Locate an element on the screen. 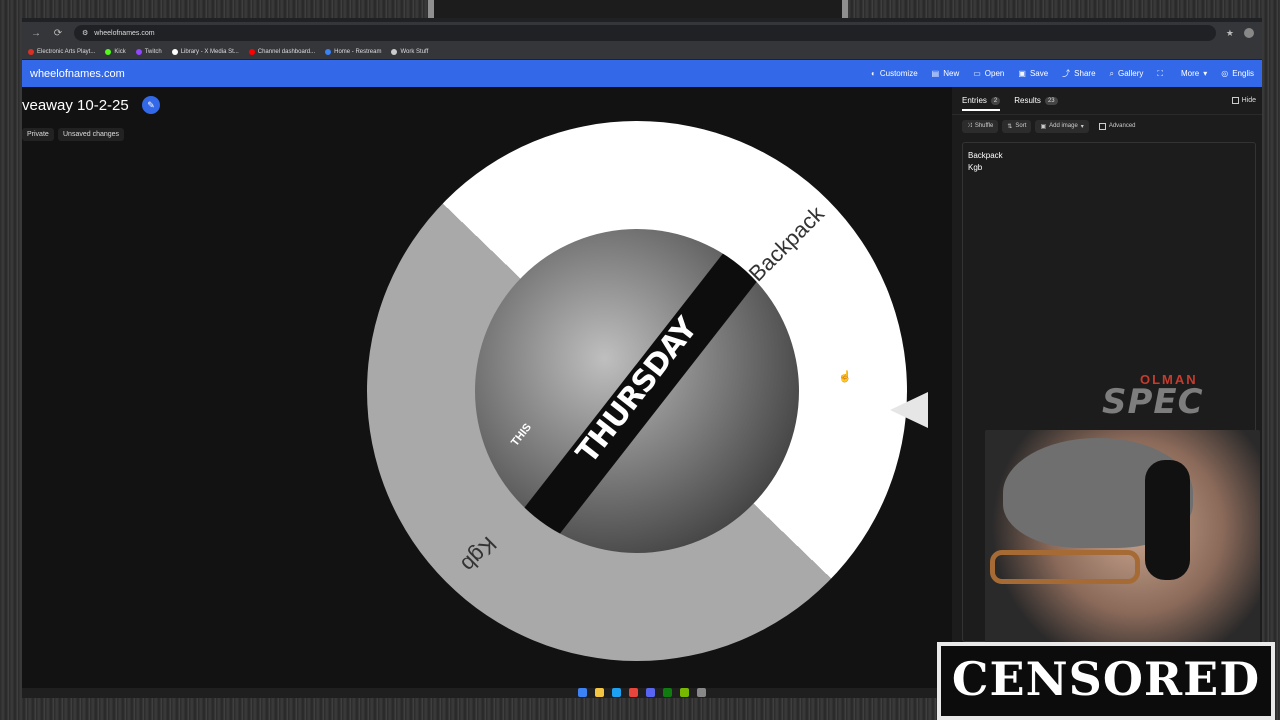 This screenshot has width=1280, height=720. sort-label: Sort is located at coordinates (1021, 126).